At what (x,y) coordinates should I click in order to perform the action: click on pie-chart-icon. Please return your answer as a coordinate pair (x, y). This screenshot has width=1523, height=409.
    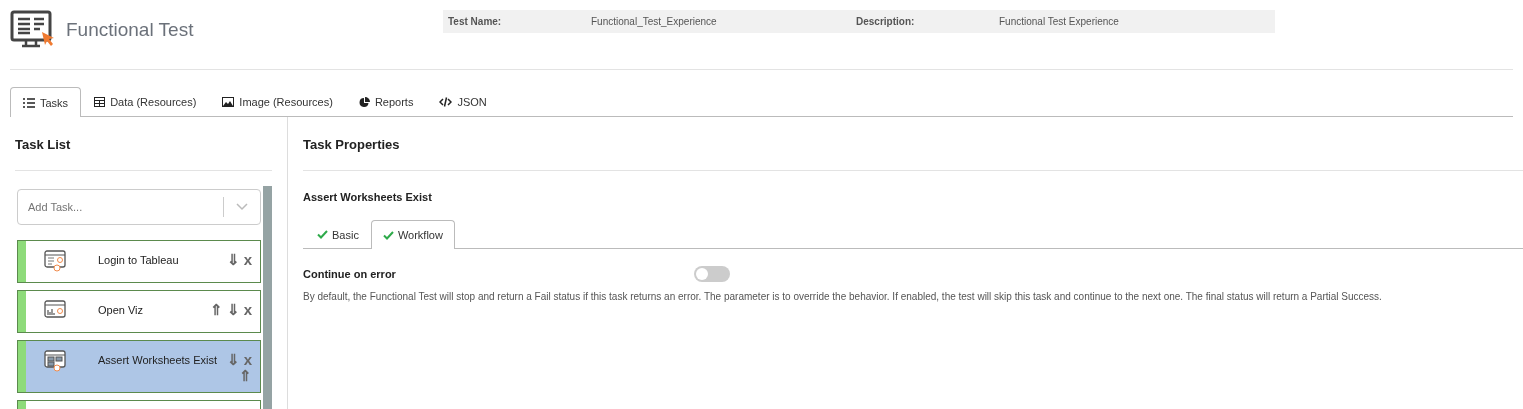
    Looking at the image, I should click on (364, 102).